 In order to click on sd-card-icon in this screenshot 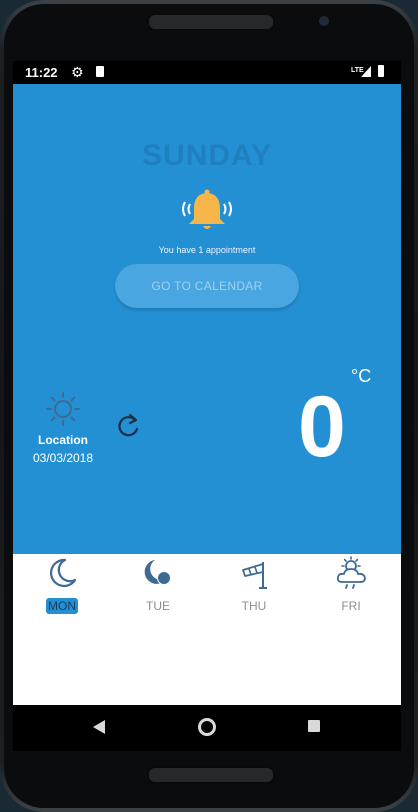, I will do `click(100, 71)`.